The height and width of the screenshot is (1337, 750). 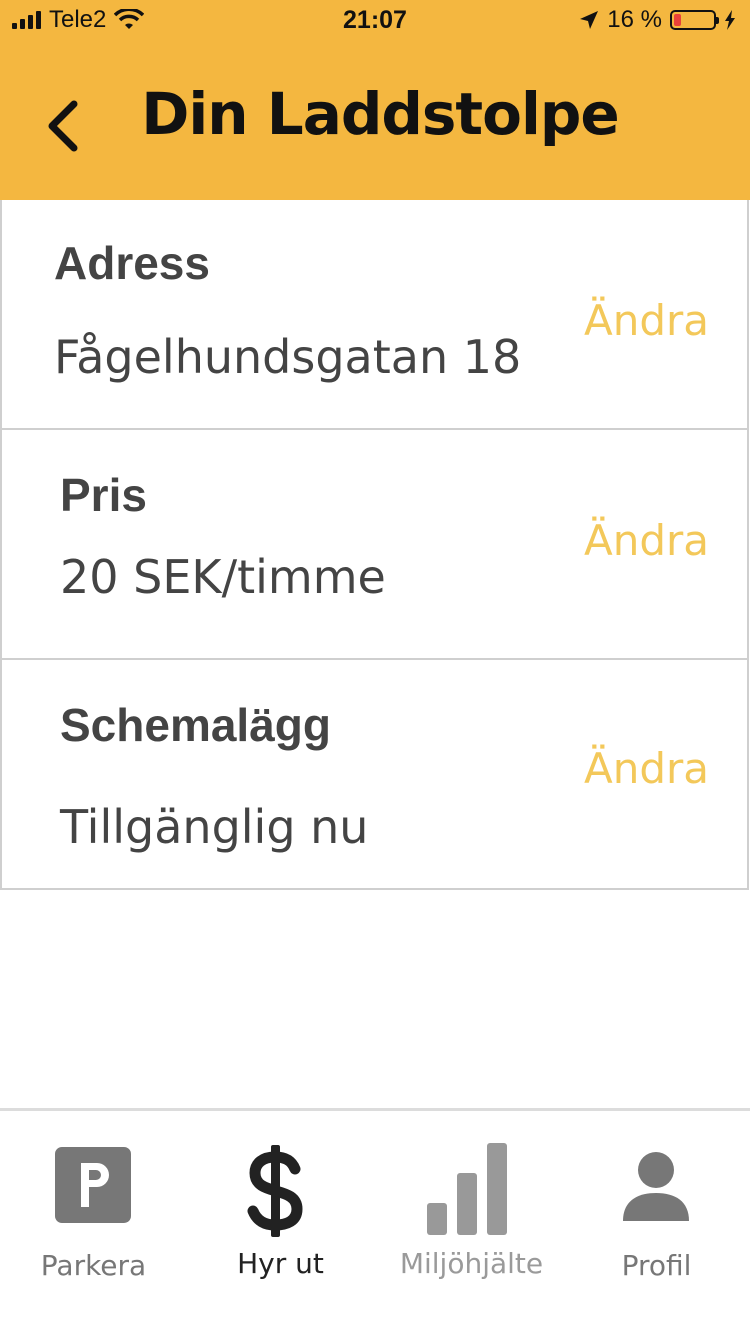 What do you see at coordinates (223, 577) in the screenshot?
I see `price-value: 20 SEK/timme` at bounding box center [223, 577].